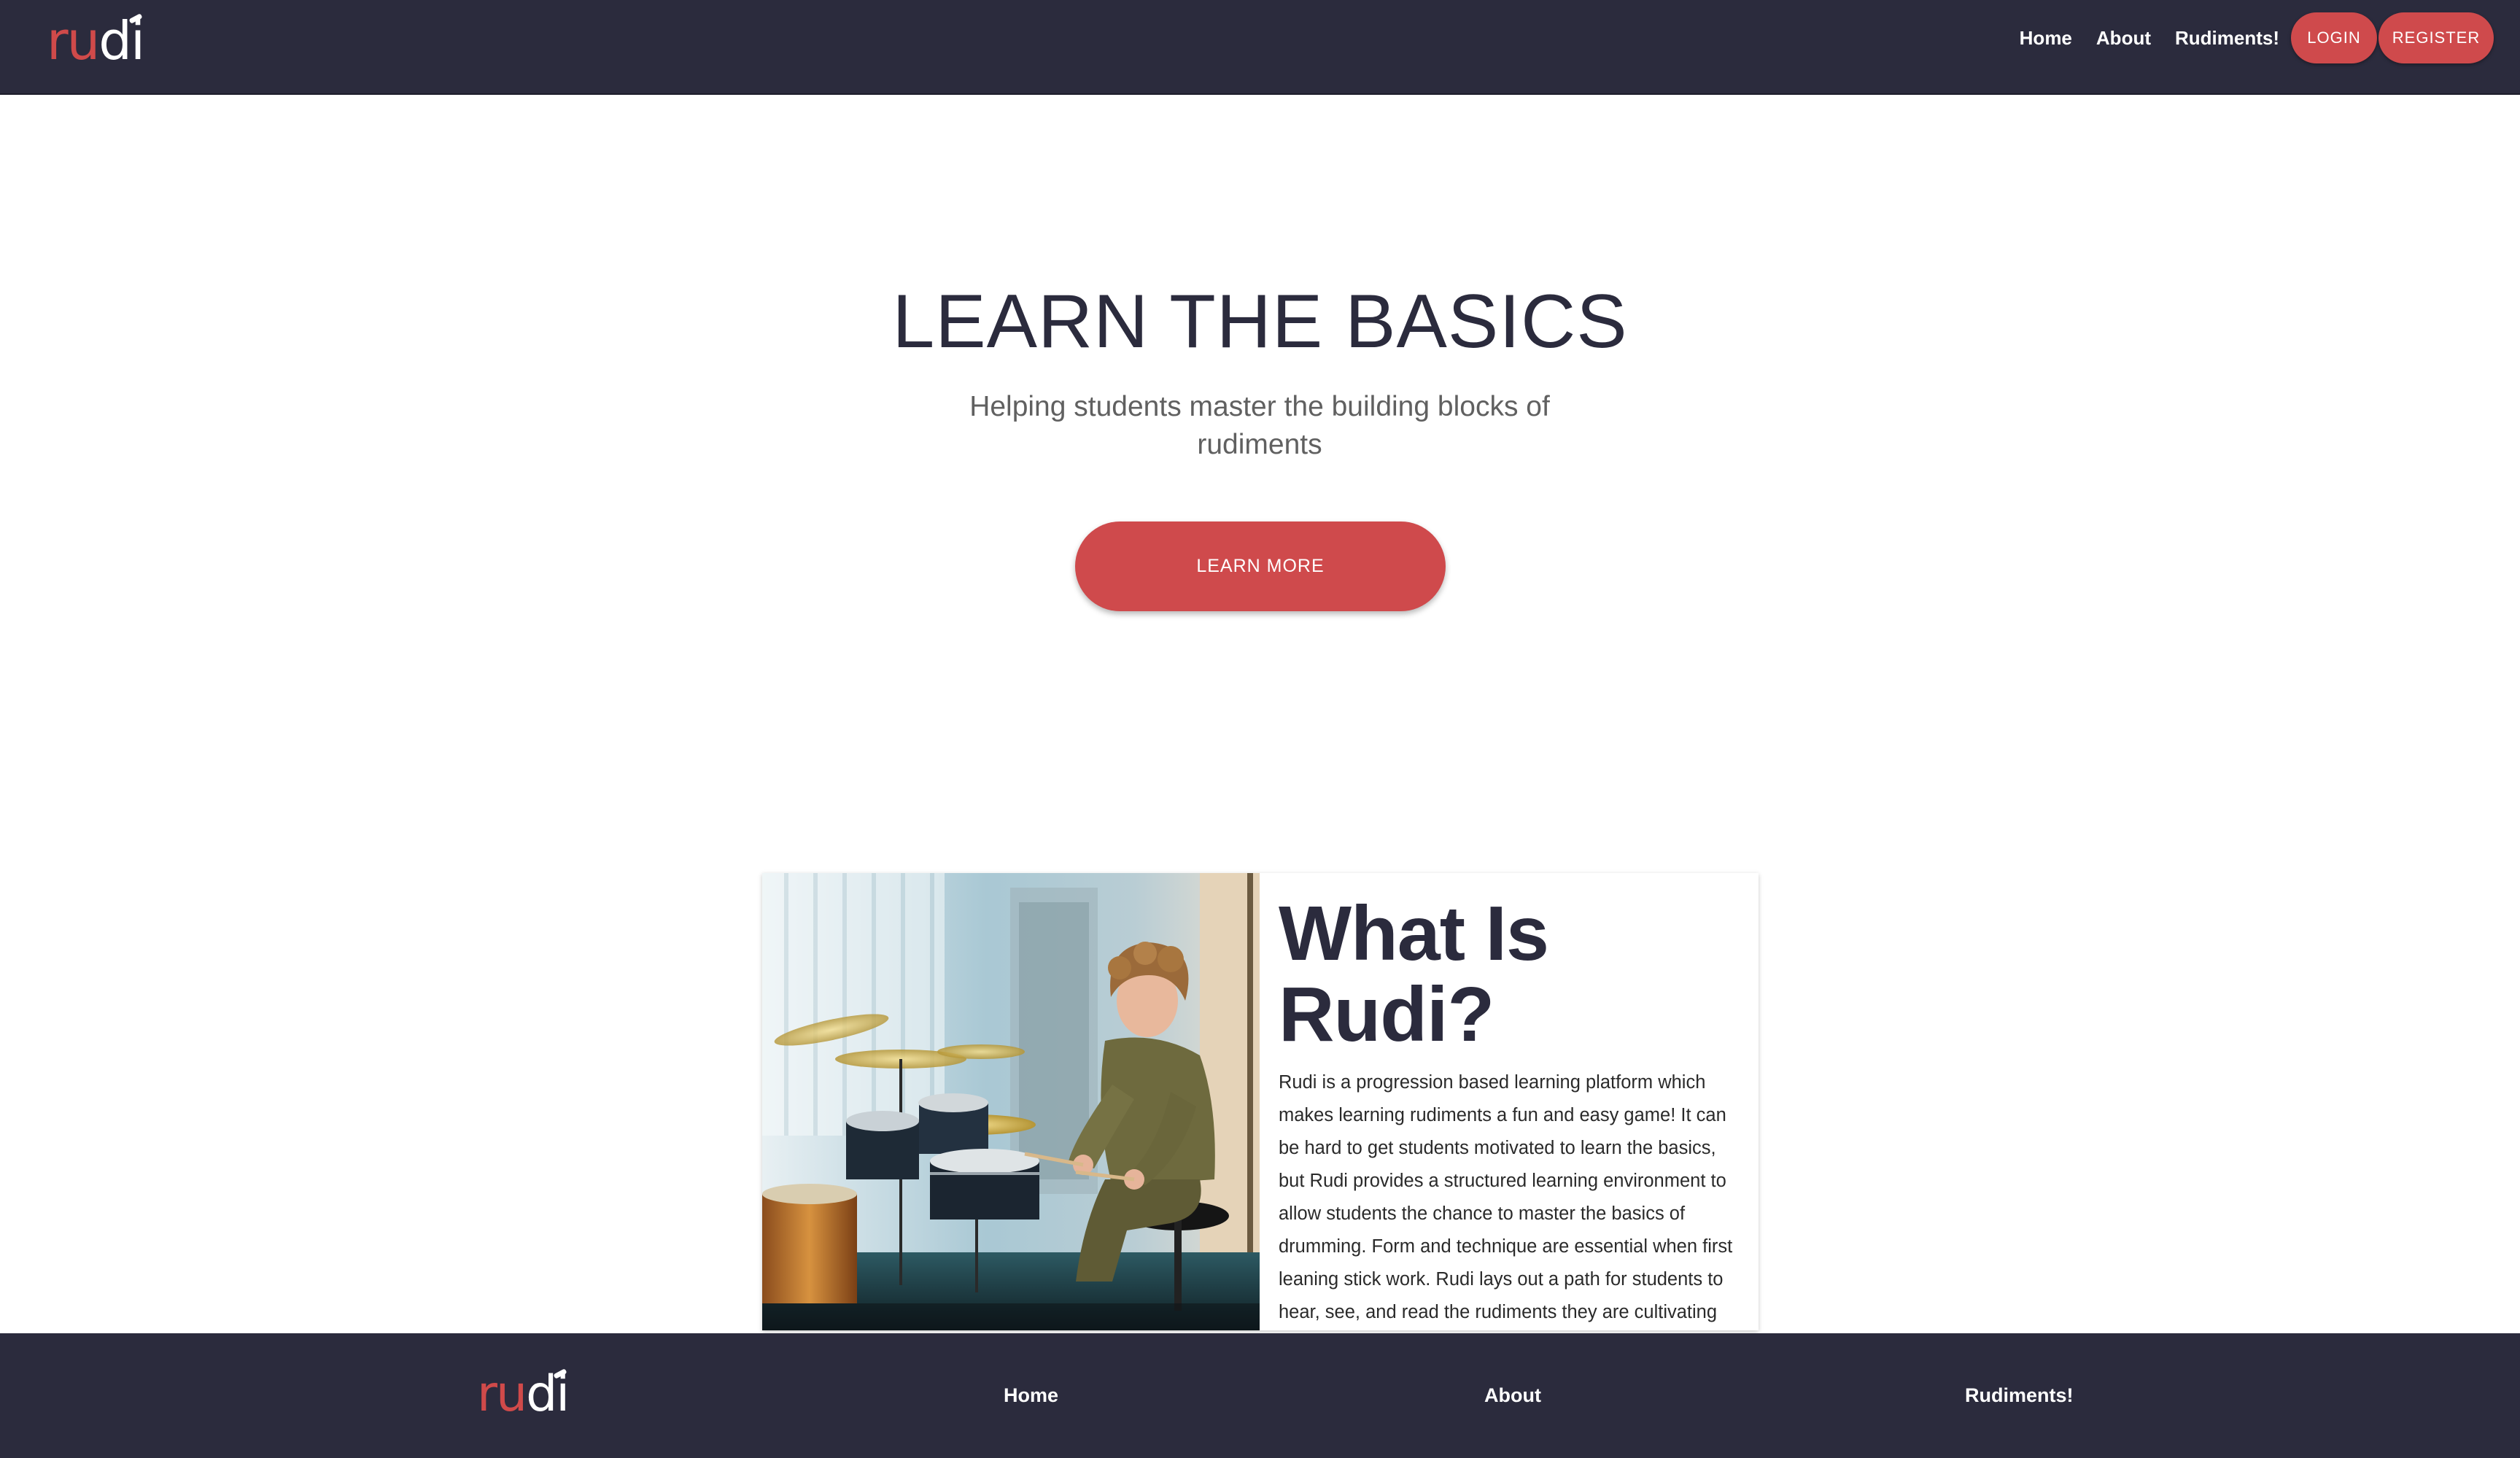  Describe the element at coordinates (1260, 322) in the screenshot. I see `hero-title: LEARN THE BASICS` at that location.